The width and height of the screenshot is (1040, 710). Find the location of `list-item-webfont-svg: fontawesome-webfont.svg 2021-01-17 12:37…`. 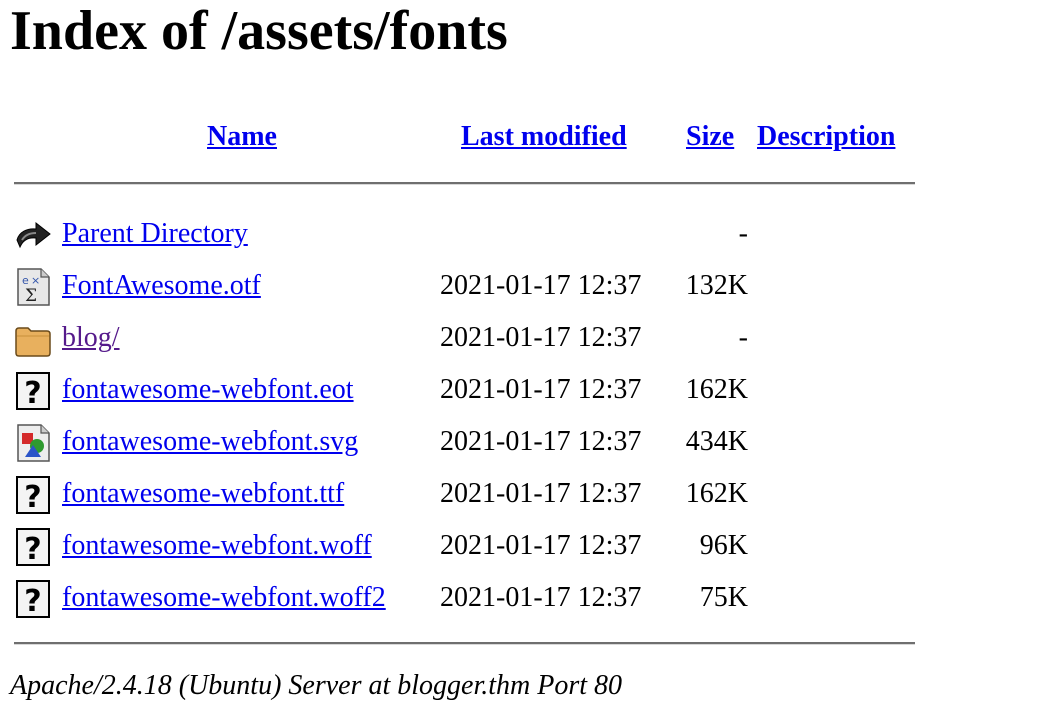

list-item-webfont-svg: fontawesome-webfont.svg 2021-01-17 12:37… is located at coordinates (520, 442).